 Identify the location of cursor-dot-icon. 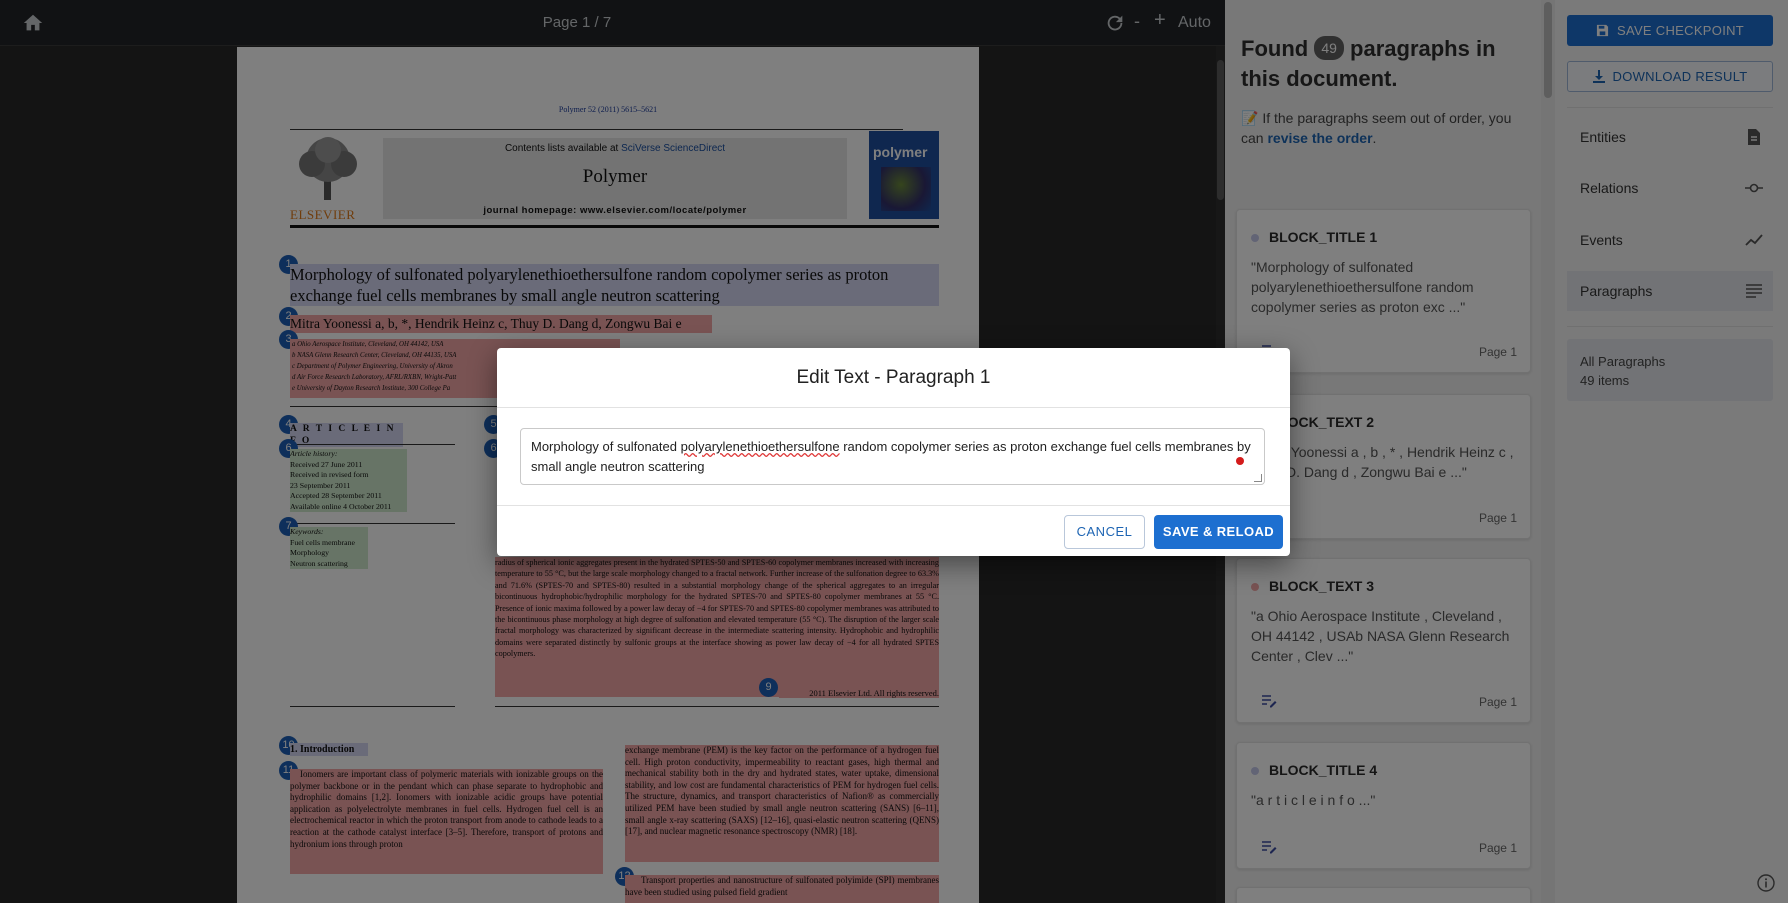
(1240, 461).